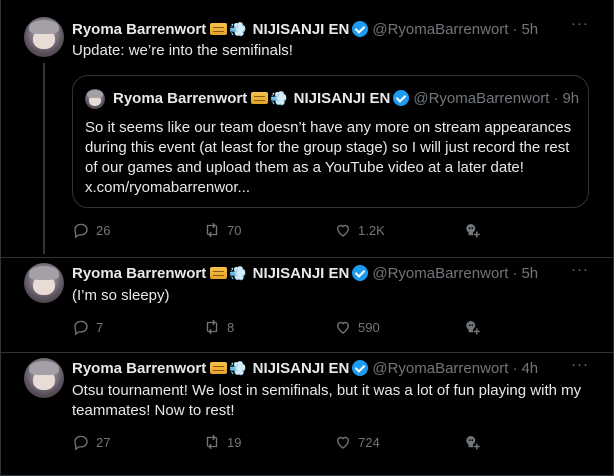 The width and height of the screenshot is (614, 476). What do you see at coordinates (234, 230) in the screenshot?
I see `repost-count: 70` at bounding box center [234, 230].